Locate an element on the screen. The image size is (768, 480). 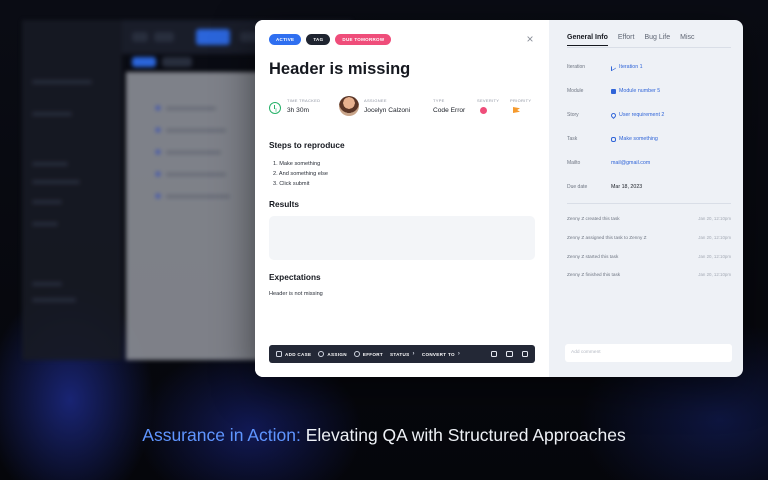
field-value-link: Module number 5 is located at coordinates (635, 91).